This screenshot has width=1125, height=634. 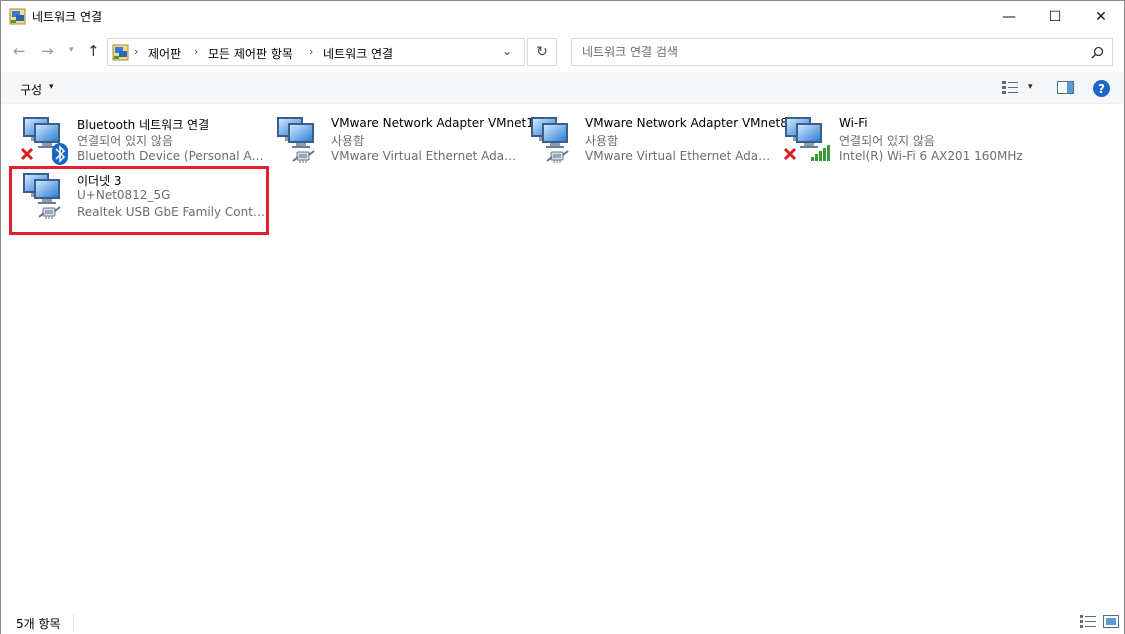 I want to click on network-connections-icon, so click(x=17, y=16).